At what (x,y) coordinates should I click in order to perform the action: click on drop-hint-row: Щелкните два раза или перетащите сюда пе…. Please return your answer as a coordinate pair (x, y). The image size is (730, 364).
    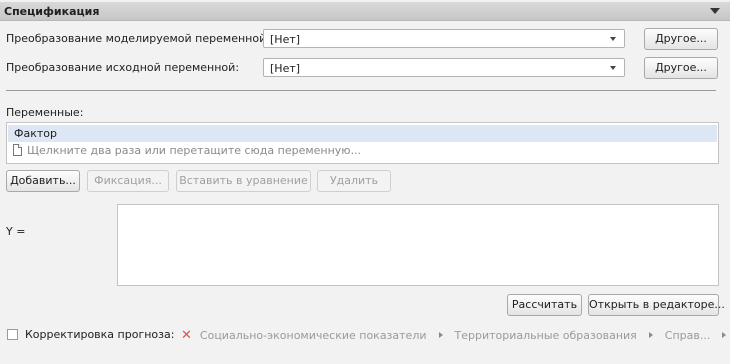
    Looking at the image, I should click on (187, 150).